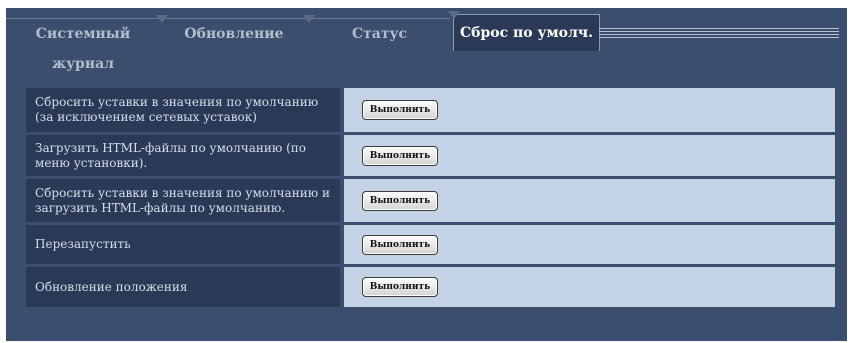 The width and height of the screenshot is (852, 343). I want to click on tab-system-log: Системный журнал, so click(83, 45).